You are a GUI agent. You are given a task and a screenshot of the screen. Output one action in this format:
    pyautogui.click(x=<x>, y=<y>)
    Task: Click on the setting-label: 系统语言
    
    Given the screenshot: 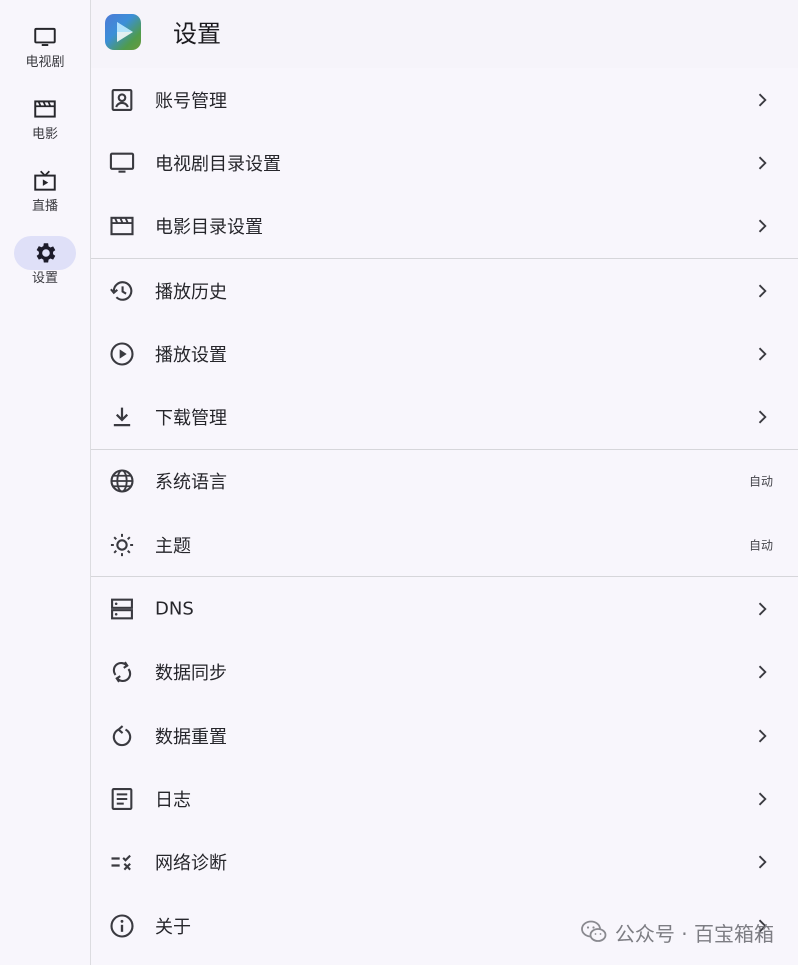 What is the action you would take?
    pyautogui.click(x=191, y=483)
    